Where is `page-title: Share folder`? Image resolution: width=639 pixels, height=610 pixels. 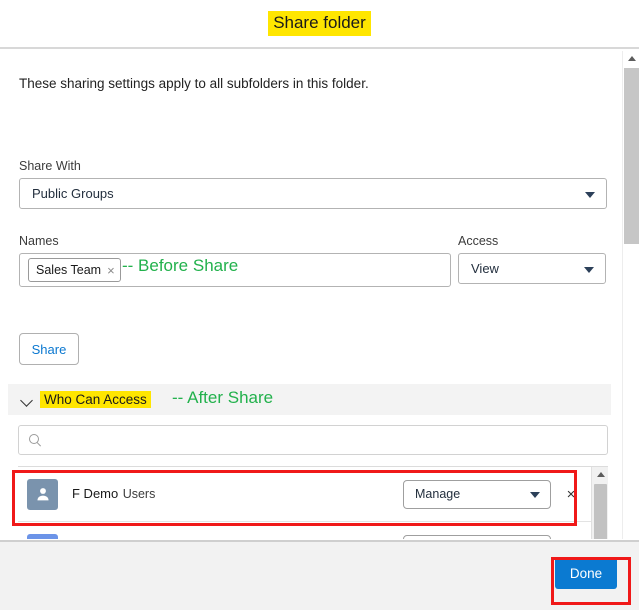 page-title: Share folder is located at coordinates (319, 23).